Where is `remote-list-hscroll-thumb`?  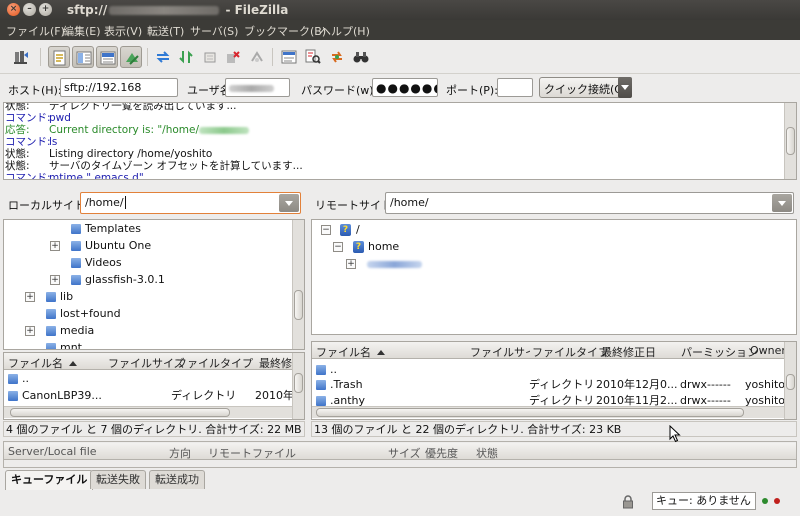
remote-list-hscroll-thumb is located at coordinates (530, 412).